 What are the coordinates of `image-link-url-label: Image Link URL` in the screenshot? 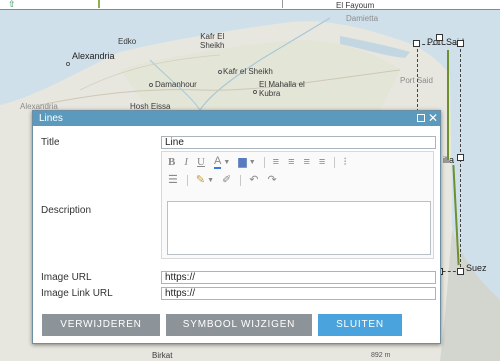 It's located at (77, 293).